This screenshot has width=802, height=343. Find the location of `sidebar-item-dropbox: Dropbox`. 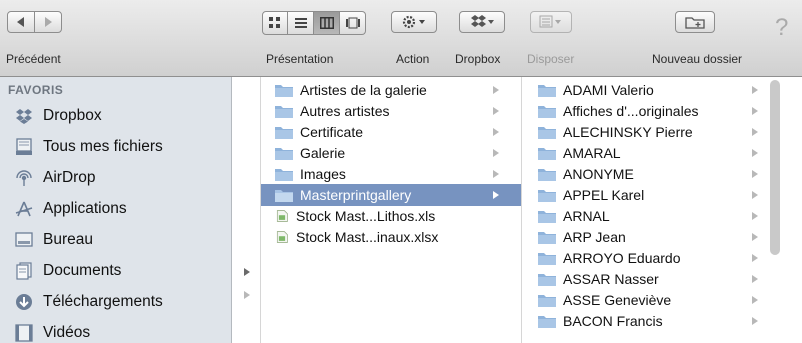

sidebar-item-dropbox: Dropbox is located at coordinates (58, 116).